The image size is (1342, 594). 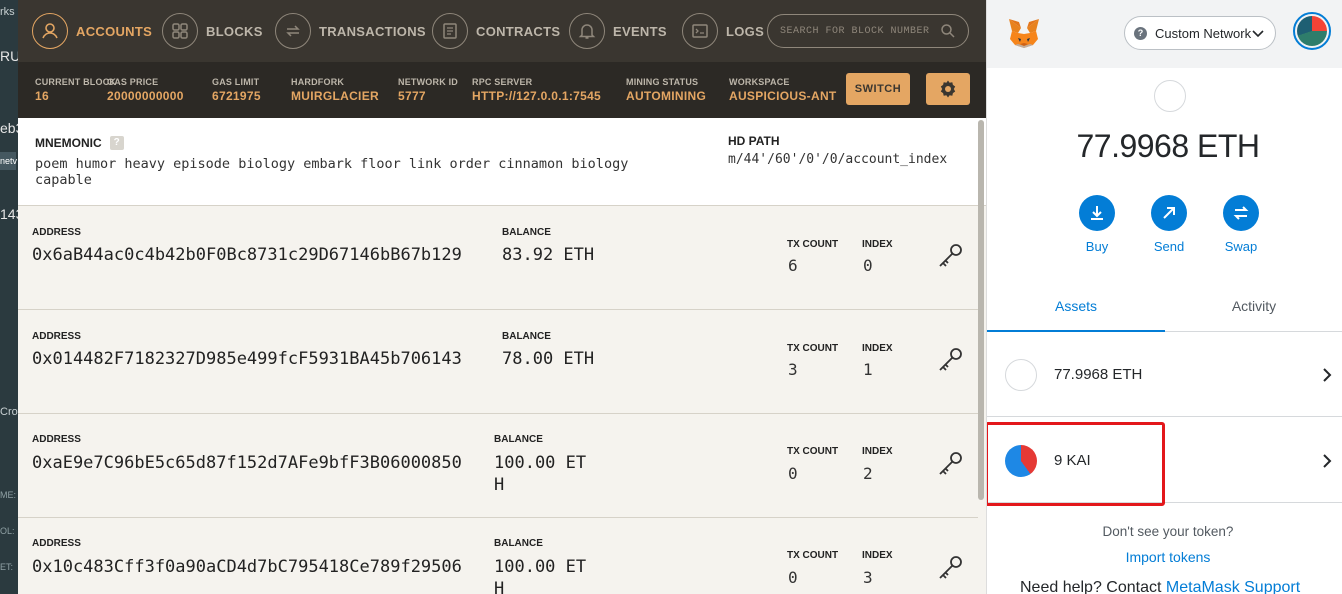 What do you see at coordinates (1164, 375) in the screenshot?
I see `asset-row-eth: 77.9968 ETH` at bounding box center [1164, 375].